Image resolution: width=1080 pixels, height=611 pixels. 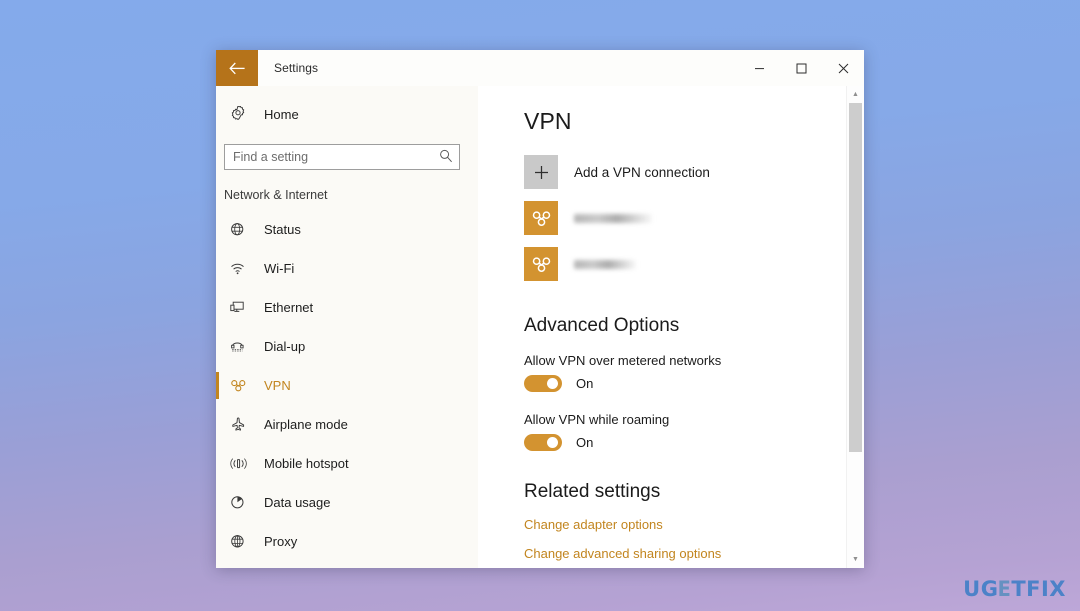 I want to click on add-vpn-connection-button: Add a VPN connection, so click(x=694, y=172).